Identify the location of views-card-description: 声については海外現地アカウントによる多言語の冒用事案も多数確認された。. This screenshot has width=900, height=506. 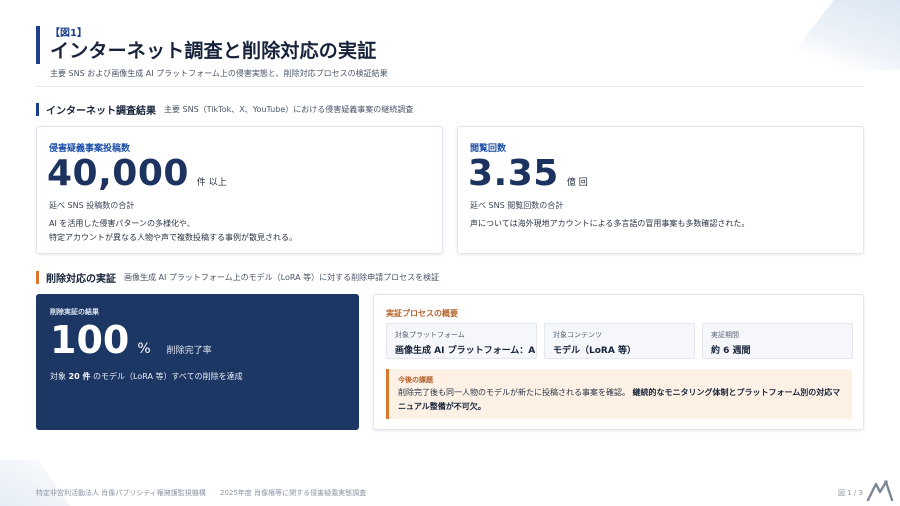
(610, 223).